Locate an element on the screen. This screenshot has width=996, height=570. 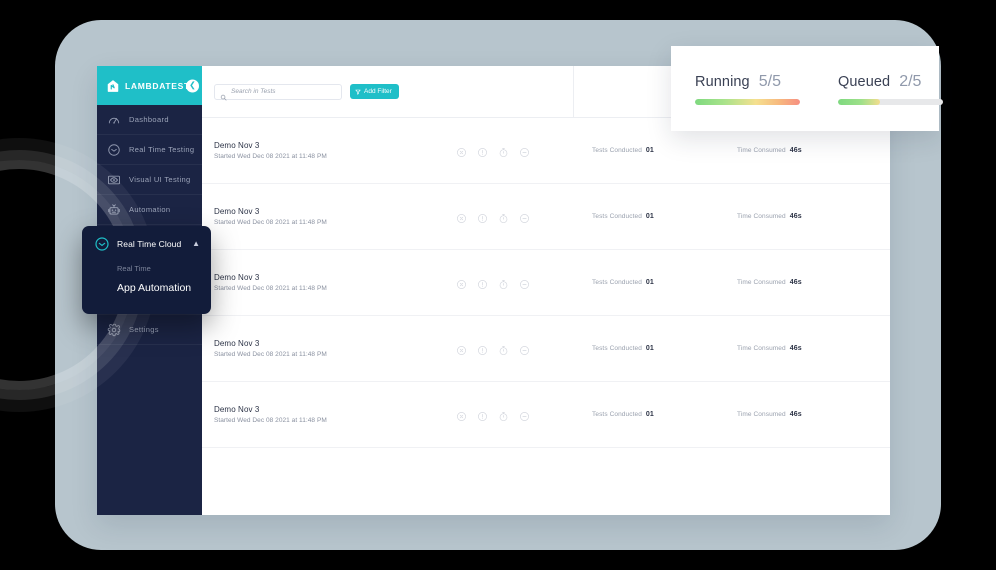
popup-header: Real Time Cloud ▲ is located at coordinates (147, 244).